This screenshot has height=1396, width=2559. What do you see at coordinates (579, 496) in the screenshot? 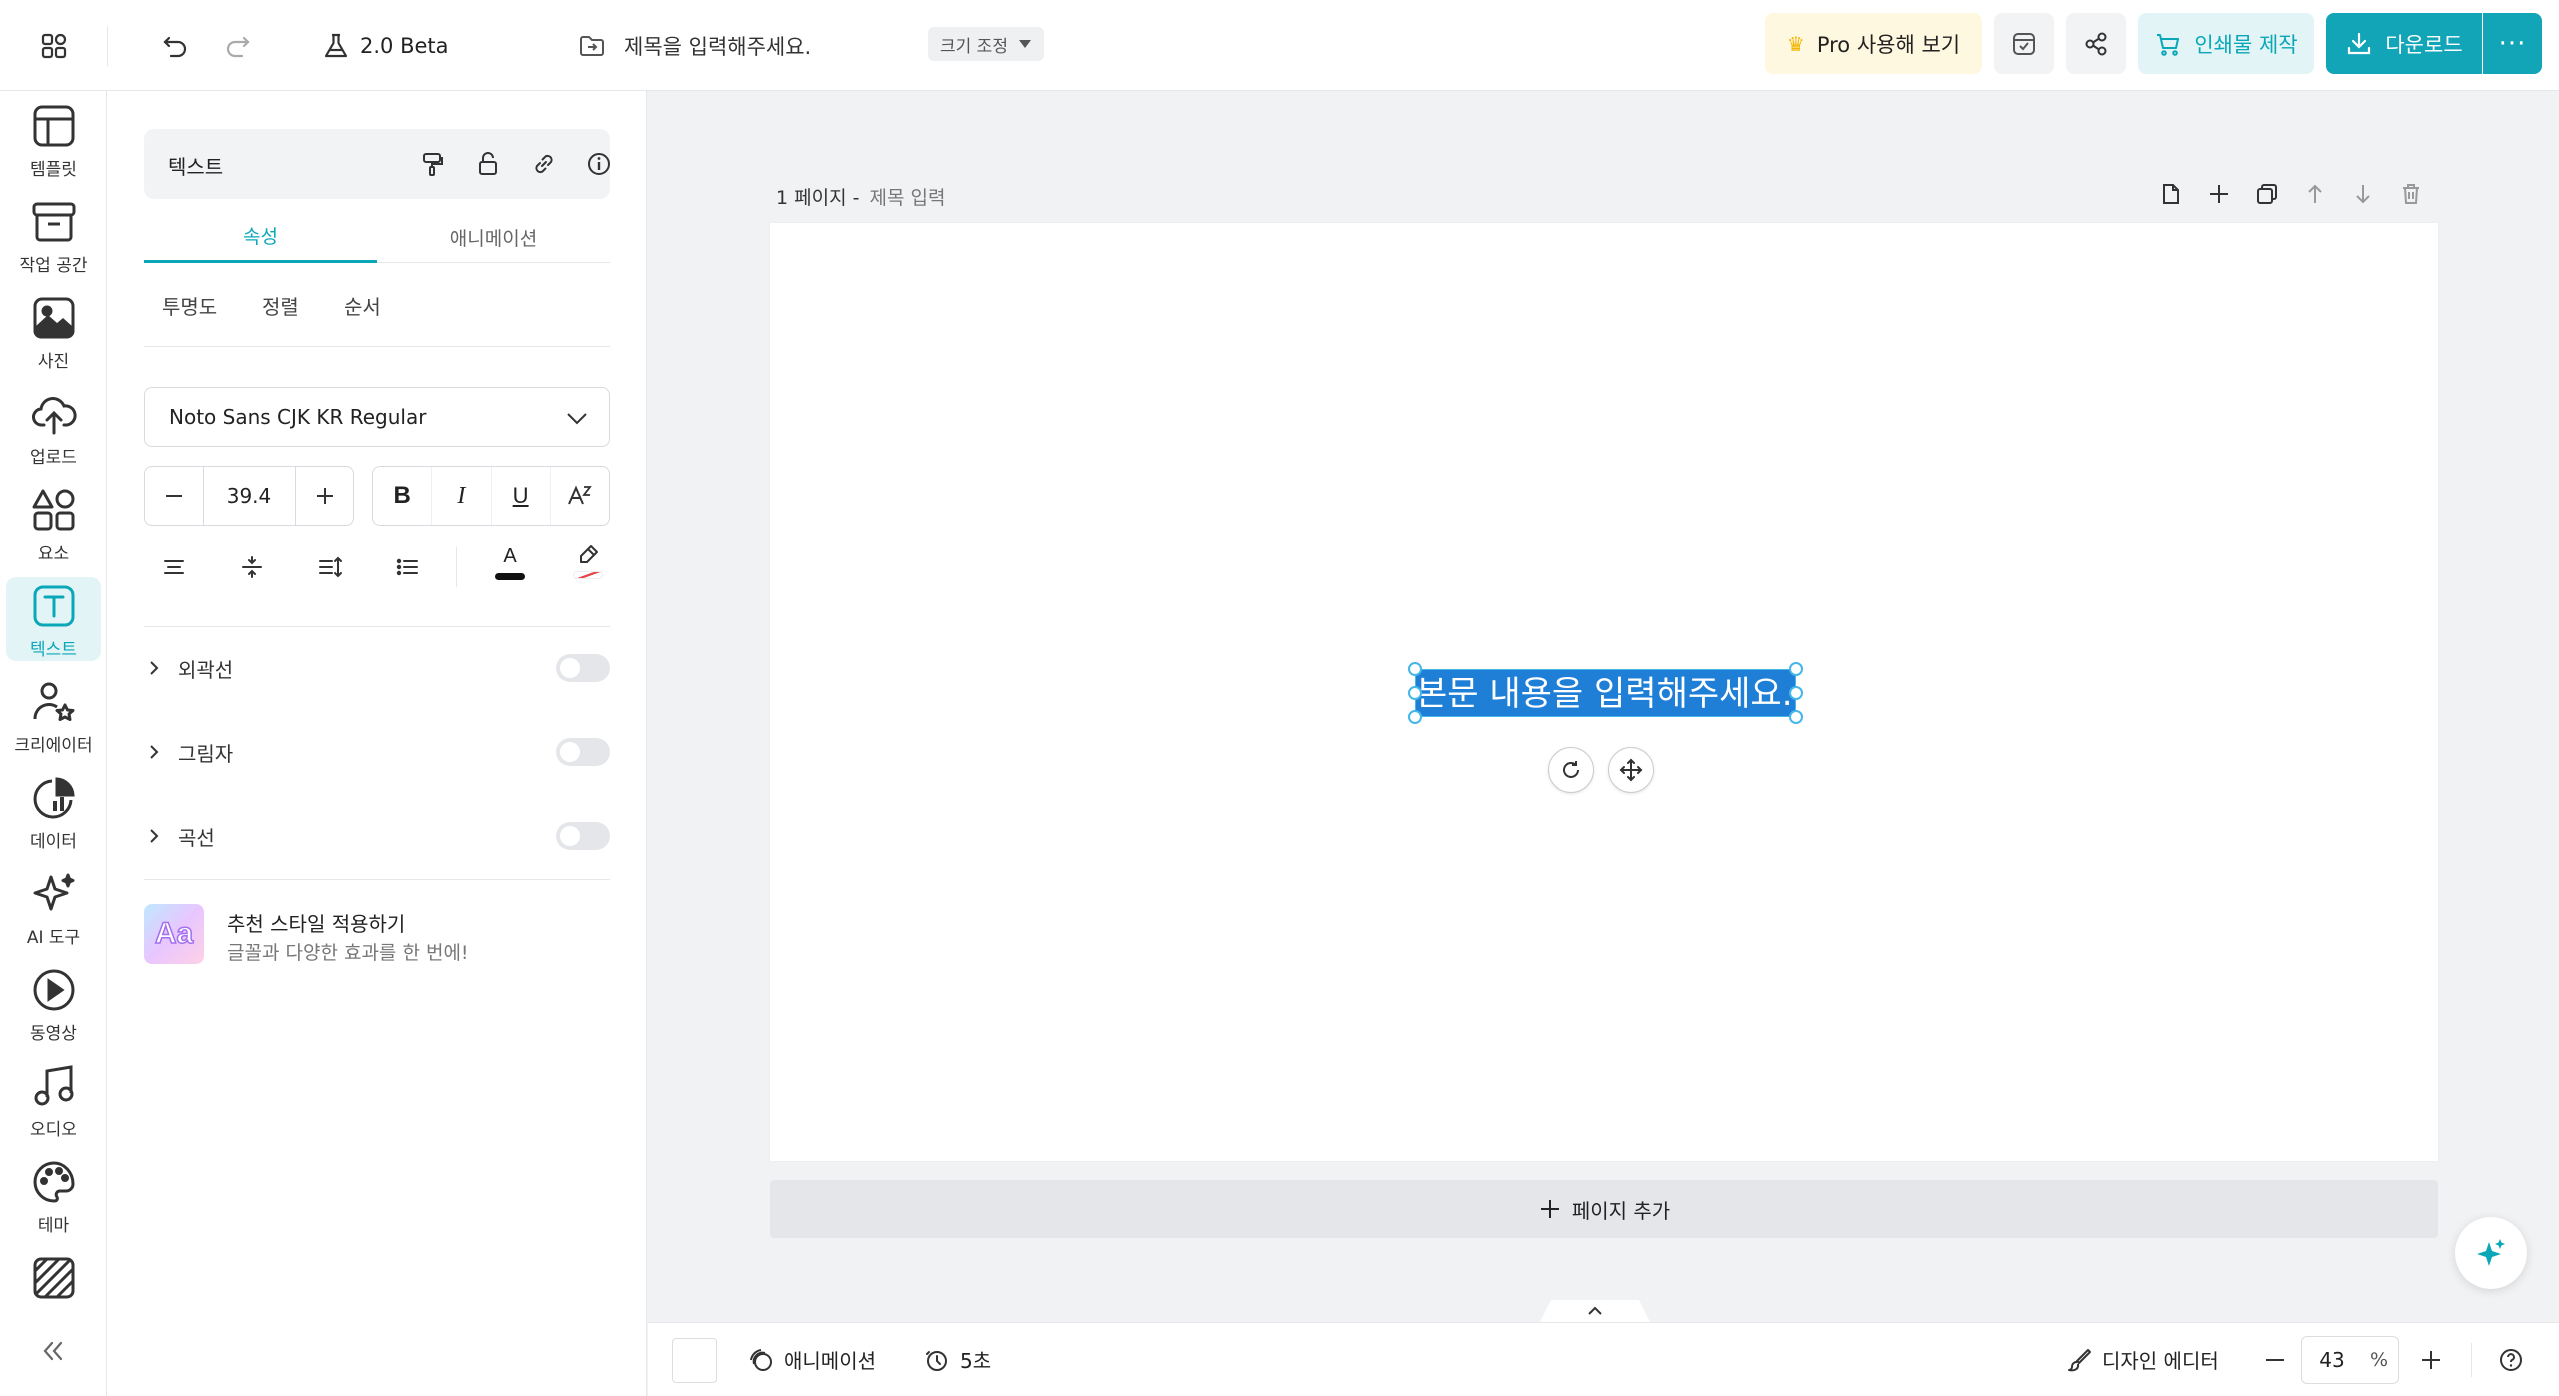
I see `text-effect-button` at bounding box center [579, 496].